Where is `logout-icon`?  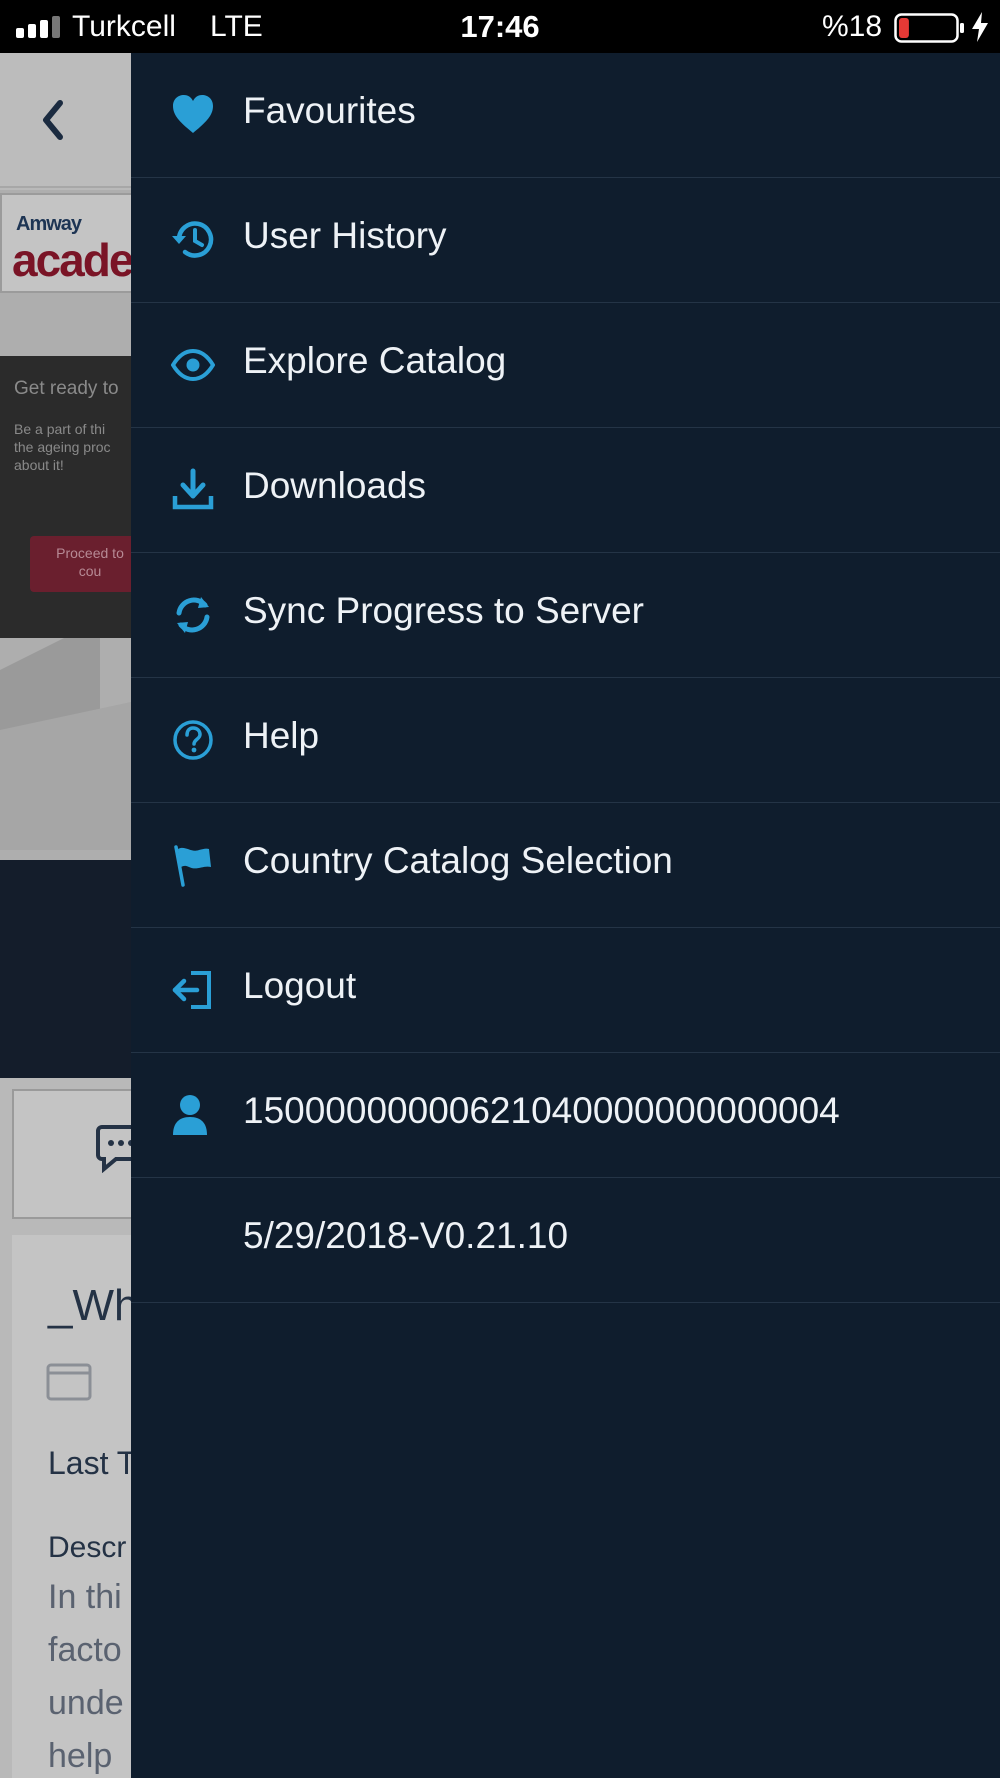
logout-icon is located at coordinates (191, 990).